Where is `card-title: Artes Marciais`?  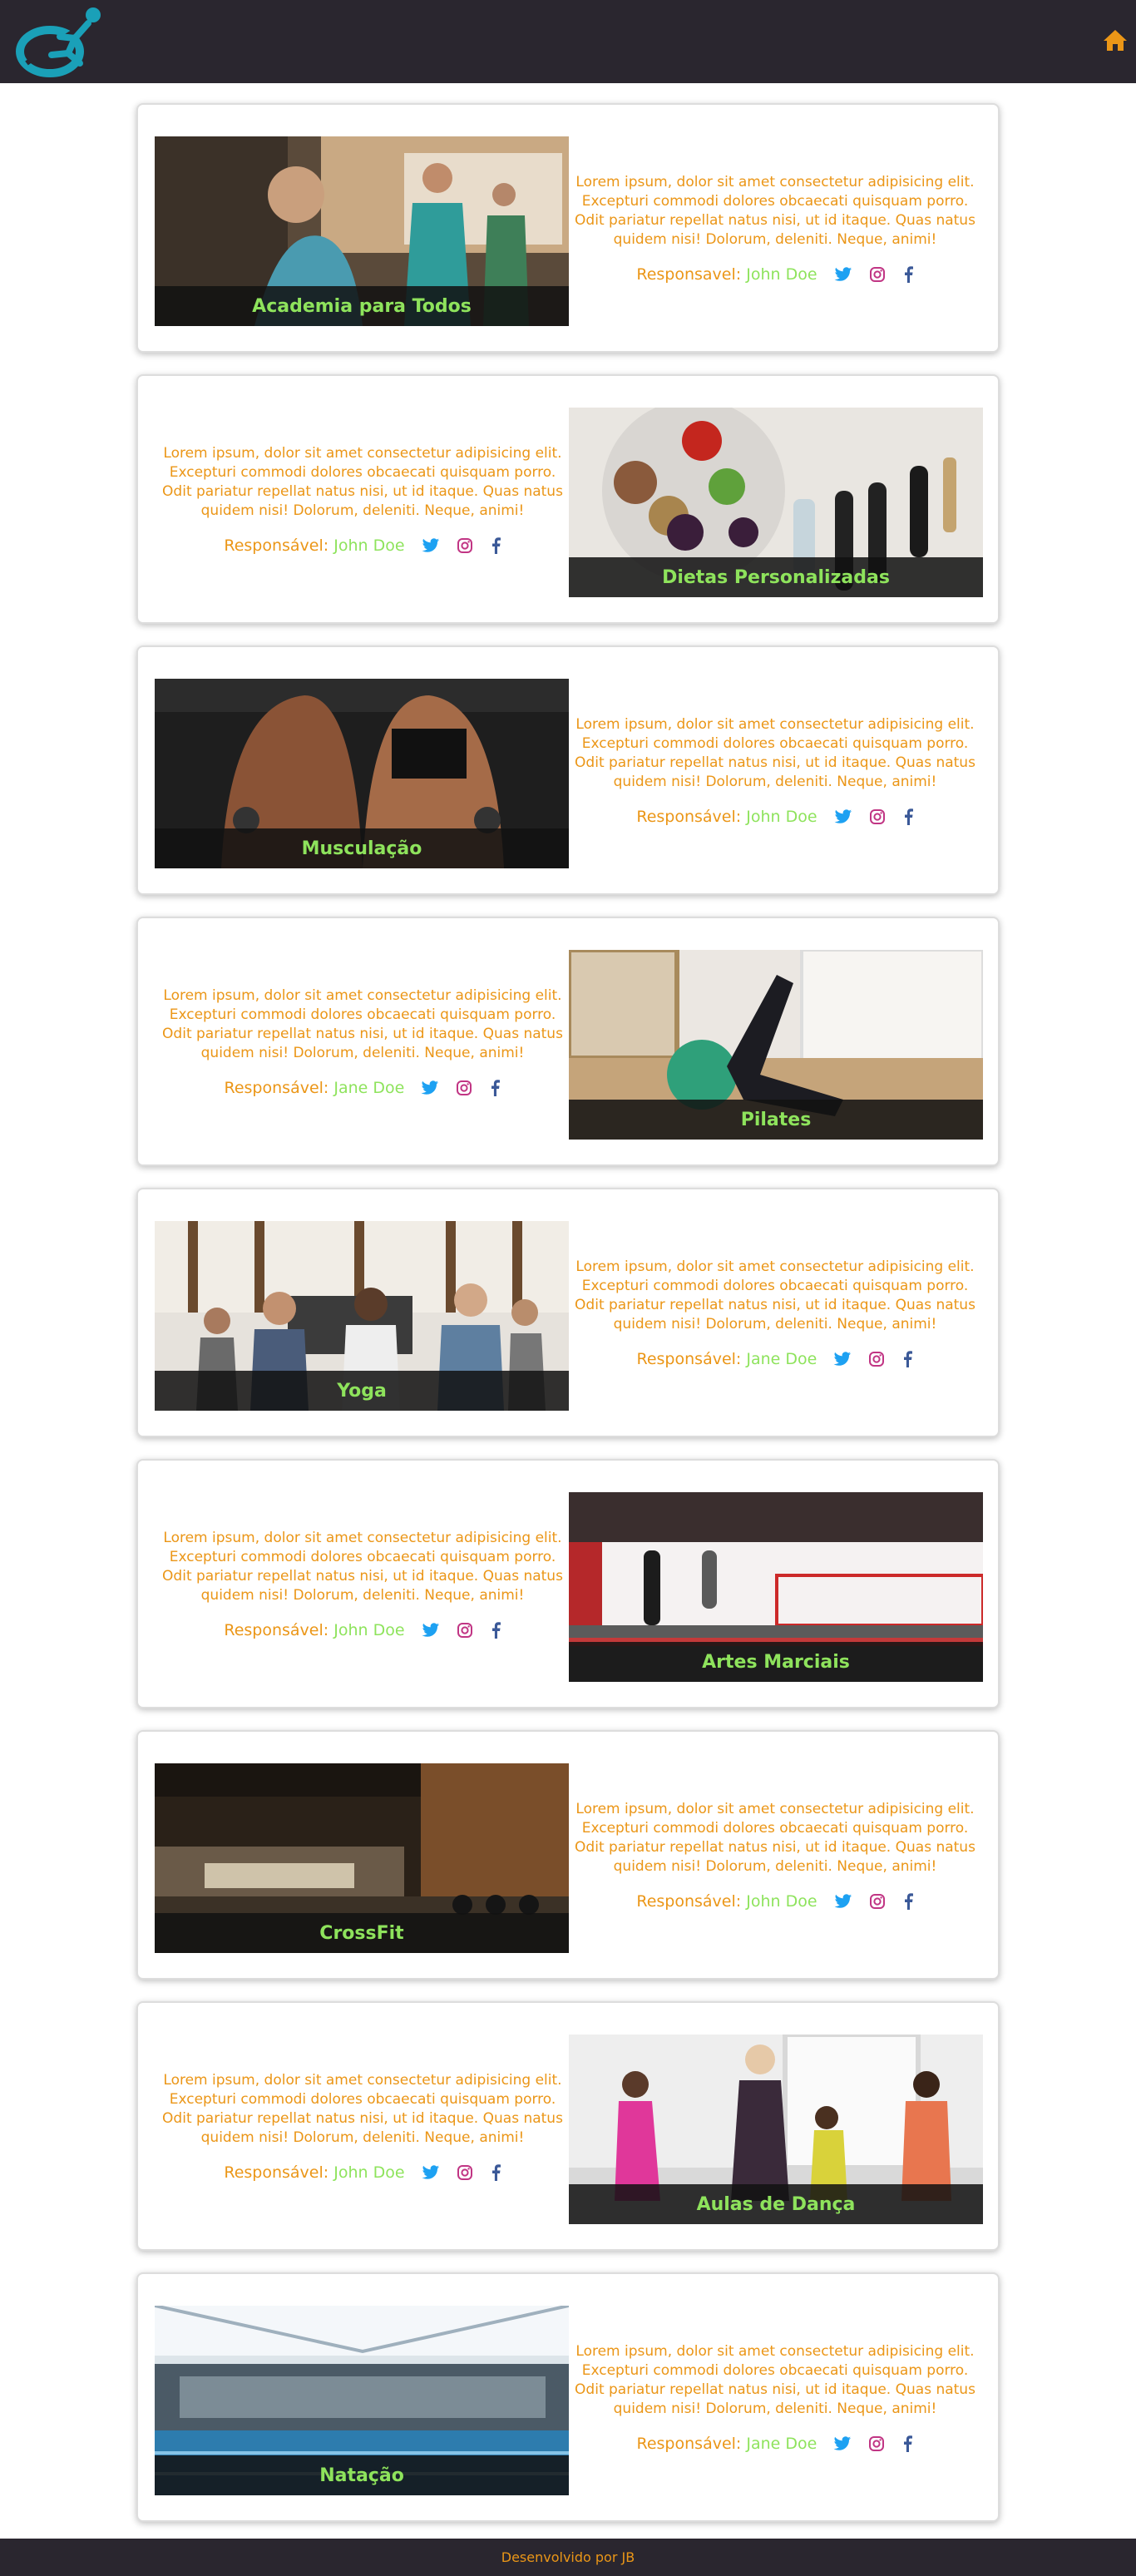 card-title: Artes Marciais is located at coordinates (776, 1662).